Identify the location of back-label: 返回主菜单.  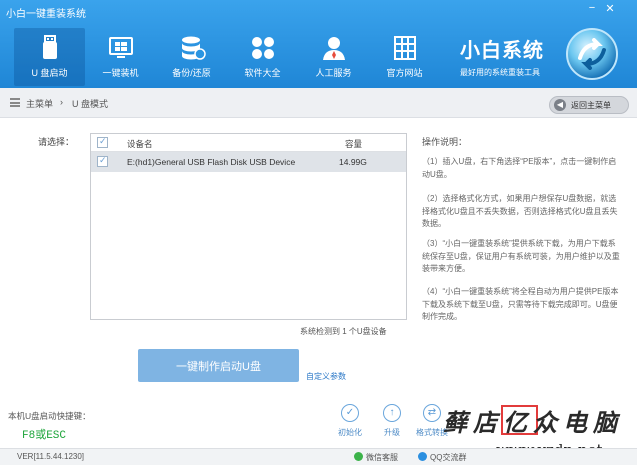
(591, 105).